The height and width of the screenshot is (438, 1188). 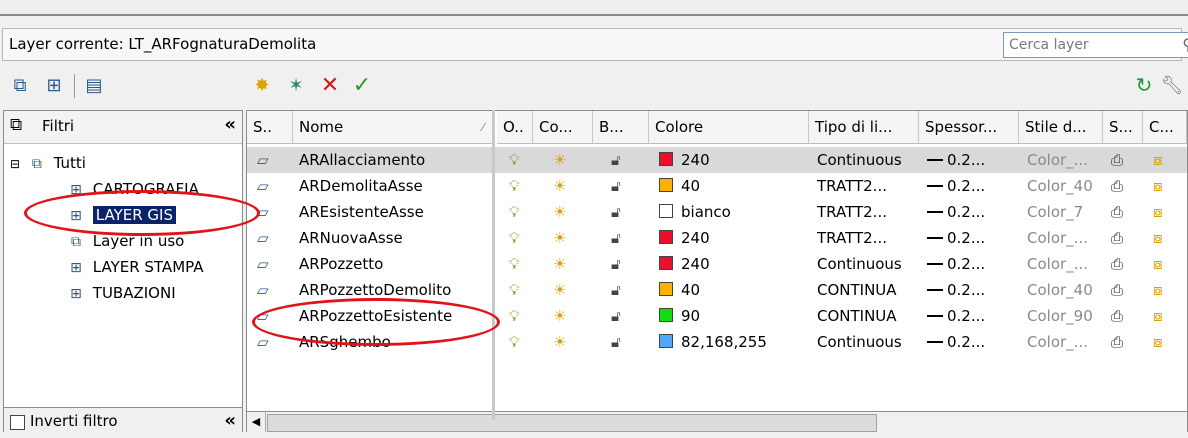 What do you see at coordinates (713, 342) in the screenshot?
I see `layer-color: 82,168,255` at bounding box center [713, 342].